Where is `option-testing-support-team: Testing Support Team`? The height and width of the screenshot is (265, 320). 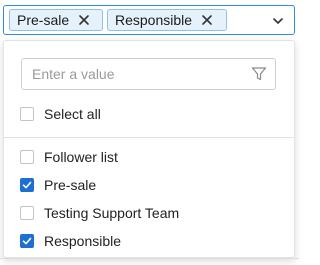 option-testing-support-team: Testing Support Team is located at coordinates (99, 213).